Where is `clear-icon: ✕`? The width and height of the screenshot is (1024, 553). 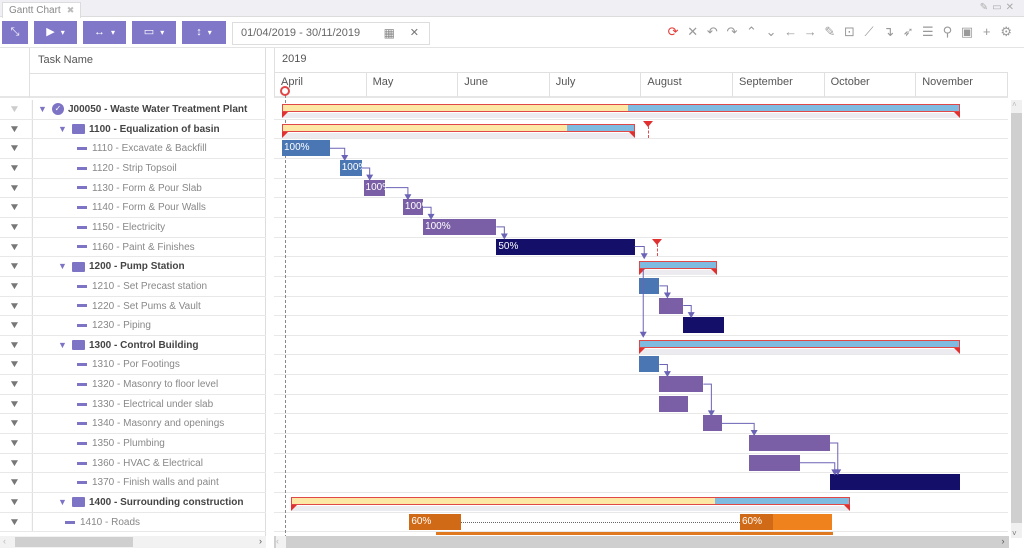 clear-icon: ✕ is located at coordinates (414, 33).